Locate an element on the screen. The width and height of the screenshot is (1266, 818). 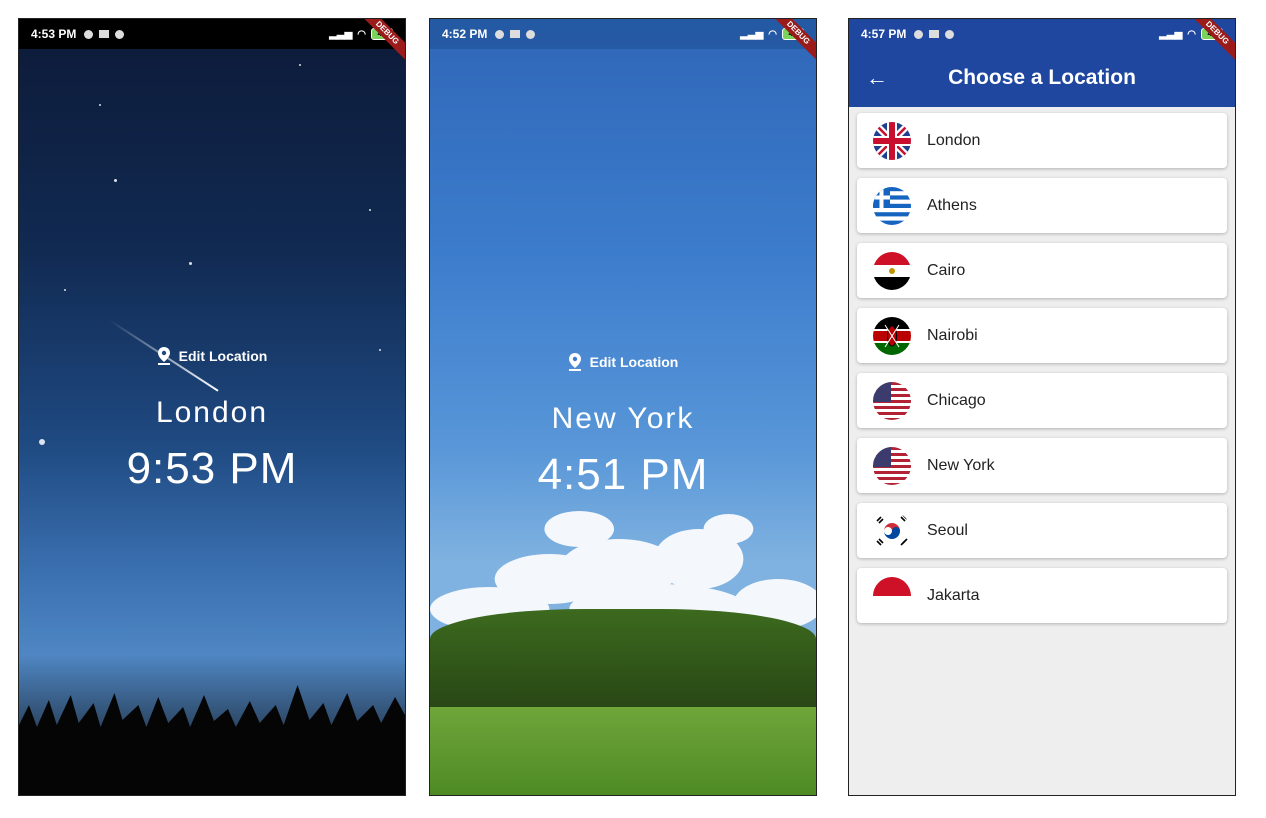
home-content: Edit Location London 9:53 PM is located at coordinates (212, 420).